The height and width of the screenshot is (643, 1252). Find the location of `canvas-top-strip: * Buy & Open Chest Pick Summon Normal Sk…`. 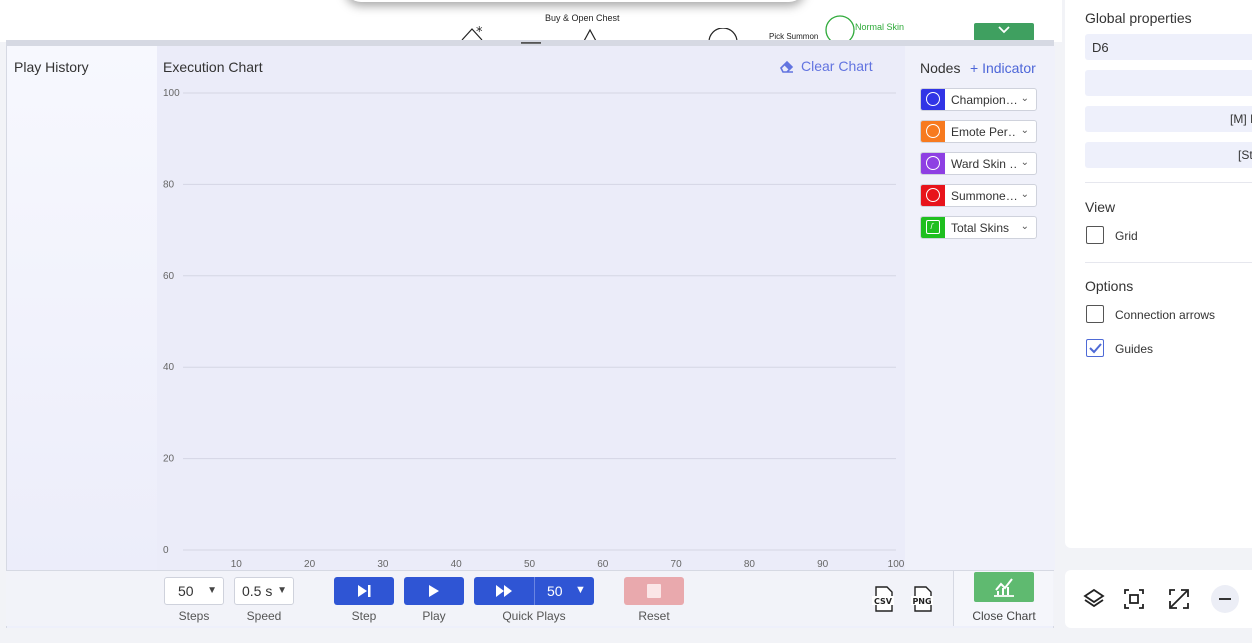

canvas-top-strip: * Buy & Open Chest Pick Summon Normal Sk… is located at coordinates (531, 21).